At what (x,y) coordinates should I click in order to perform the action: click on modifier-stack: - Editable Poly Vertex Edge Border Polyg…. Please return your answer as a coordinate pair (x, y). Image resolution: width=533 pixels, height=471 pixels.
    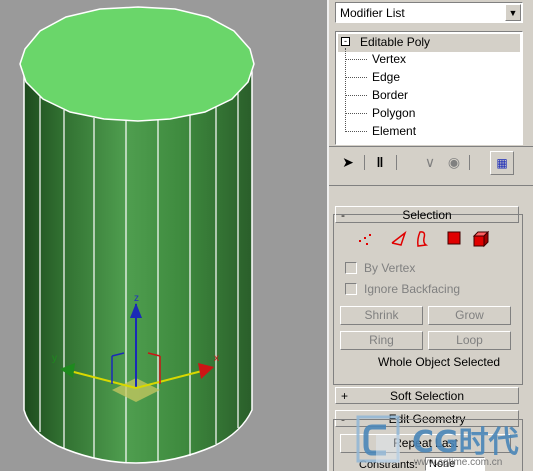
    Looking at the image, I should click on (429, 88).